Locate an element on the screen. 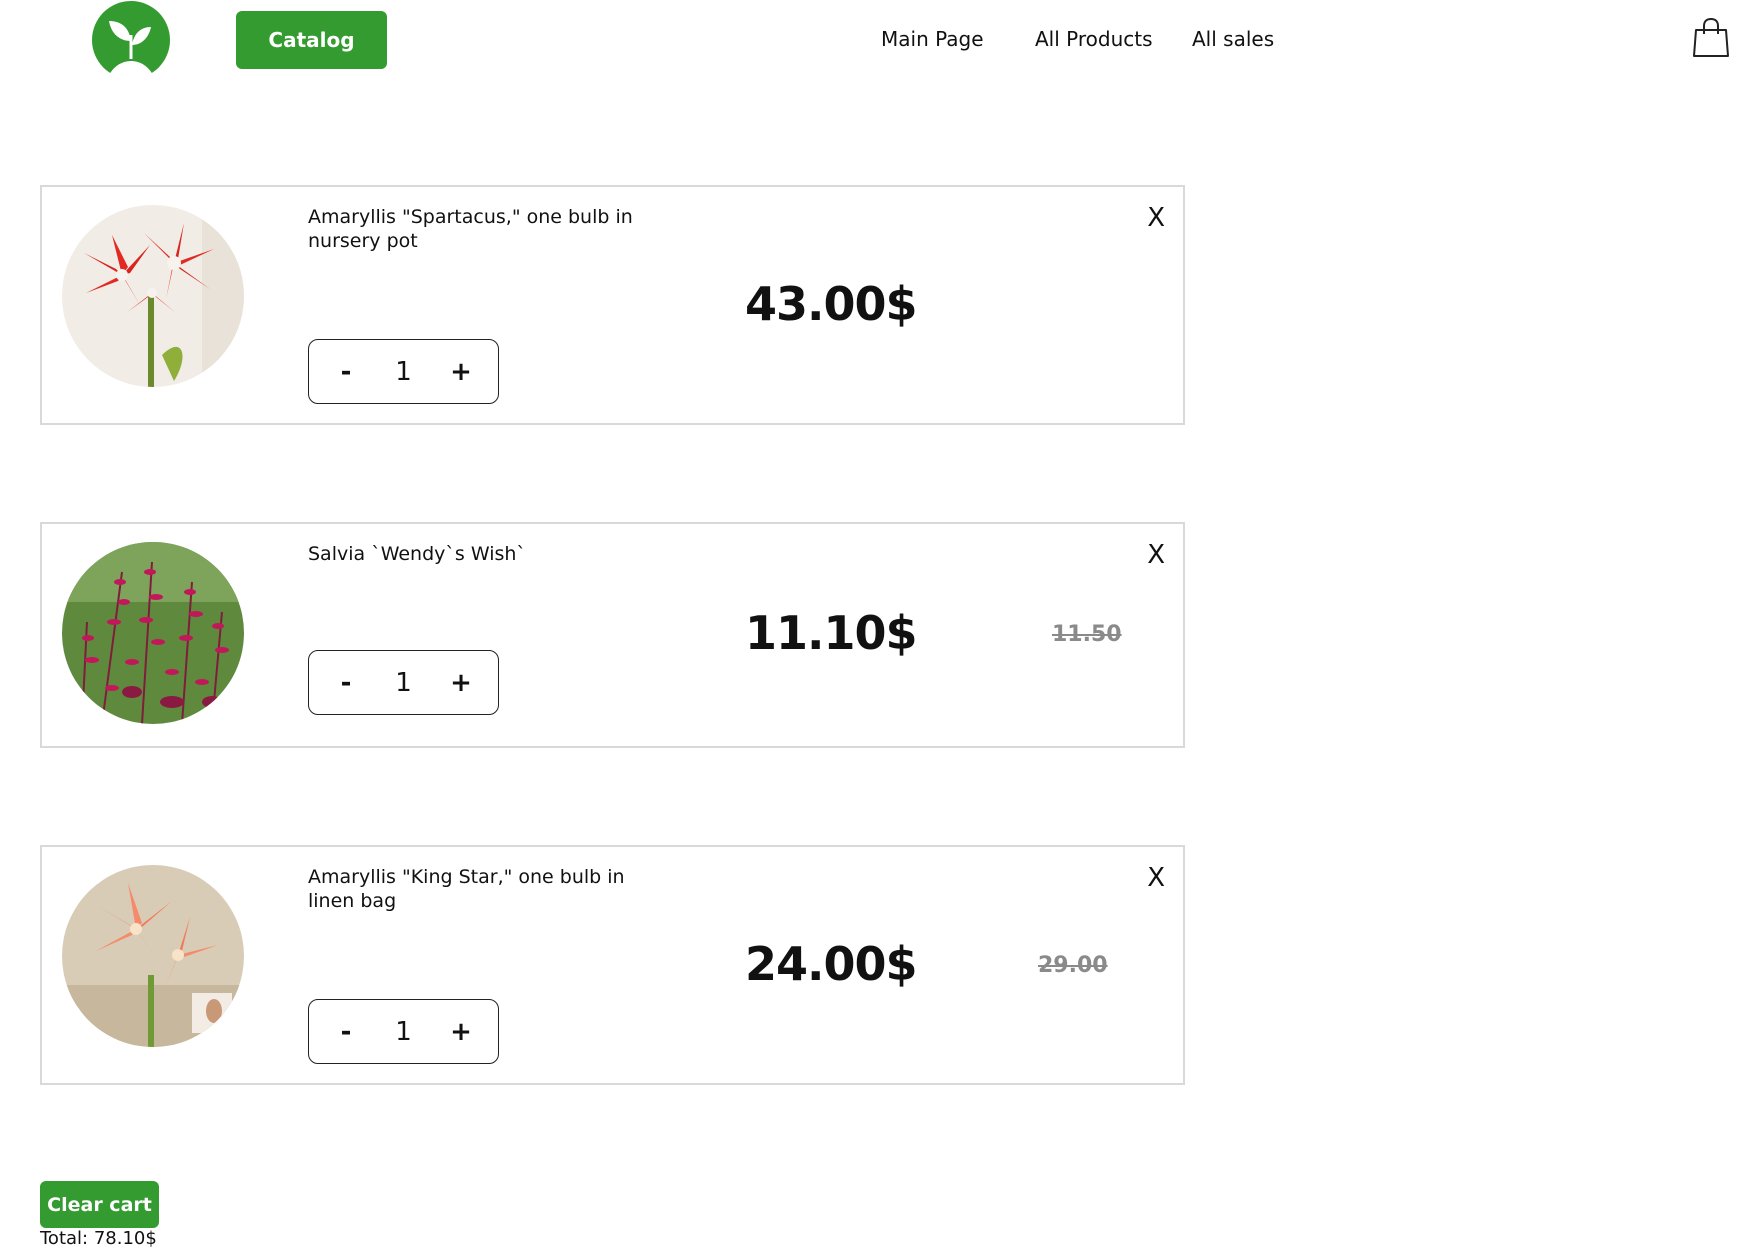 This screenshot has width=1762, height=1252. nav-all-sales: All sales is located at coordinates (1233, 39).